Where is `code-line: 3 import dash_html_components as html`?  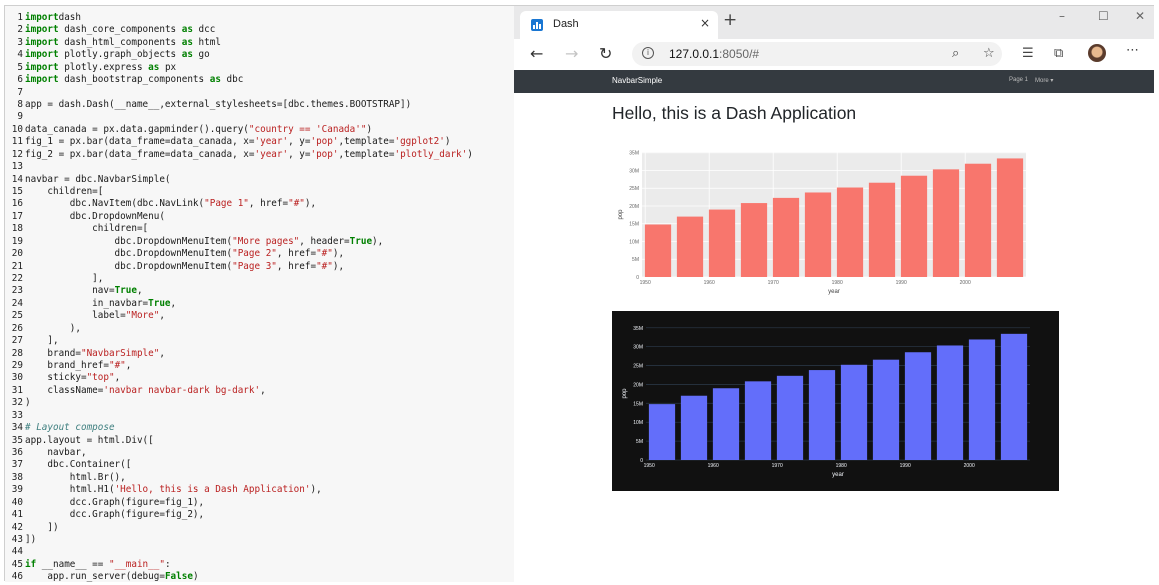
code-line: 3 import dash_html_components as html is located at coordinates (113, 43).